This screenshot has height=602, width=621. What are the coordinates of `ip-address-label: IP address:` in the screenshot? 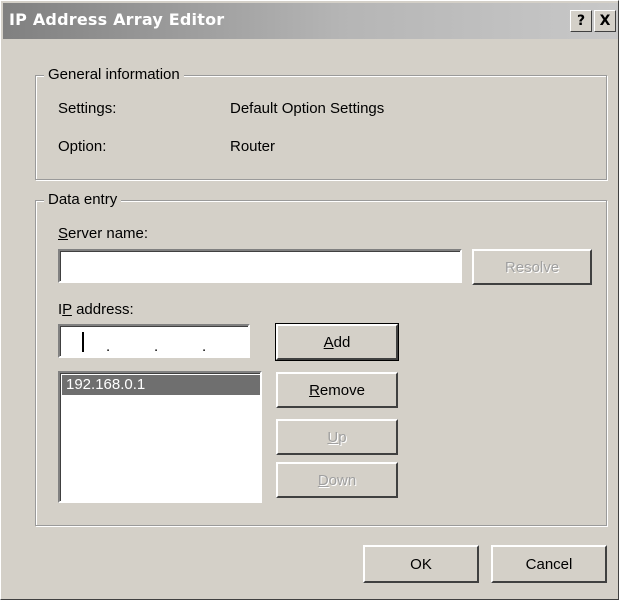 It's located at (96, 309).